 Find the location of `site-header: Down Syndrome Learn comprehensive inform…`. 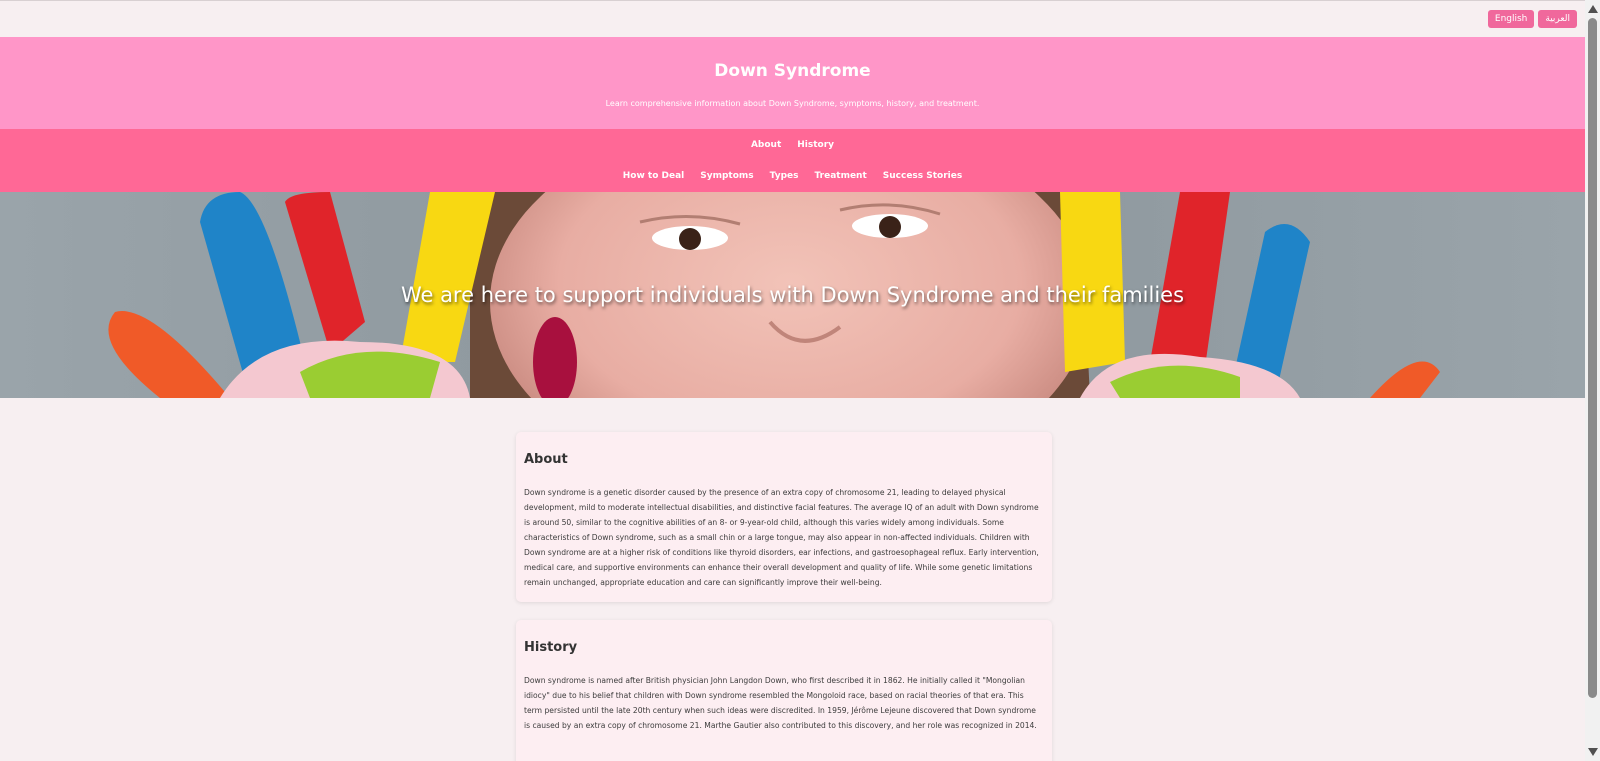

site-header: Down Syndrome Learn comprehensive inform… is located at coordinates (792, 83).